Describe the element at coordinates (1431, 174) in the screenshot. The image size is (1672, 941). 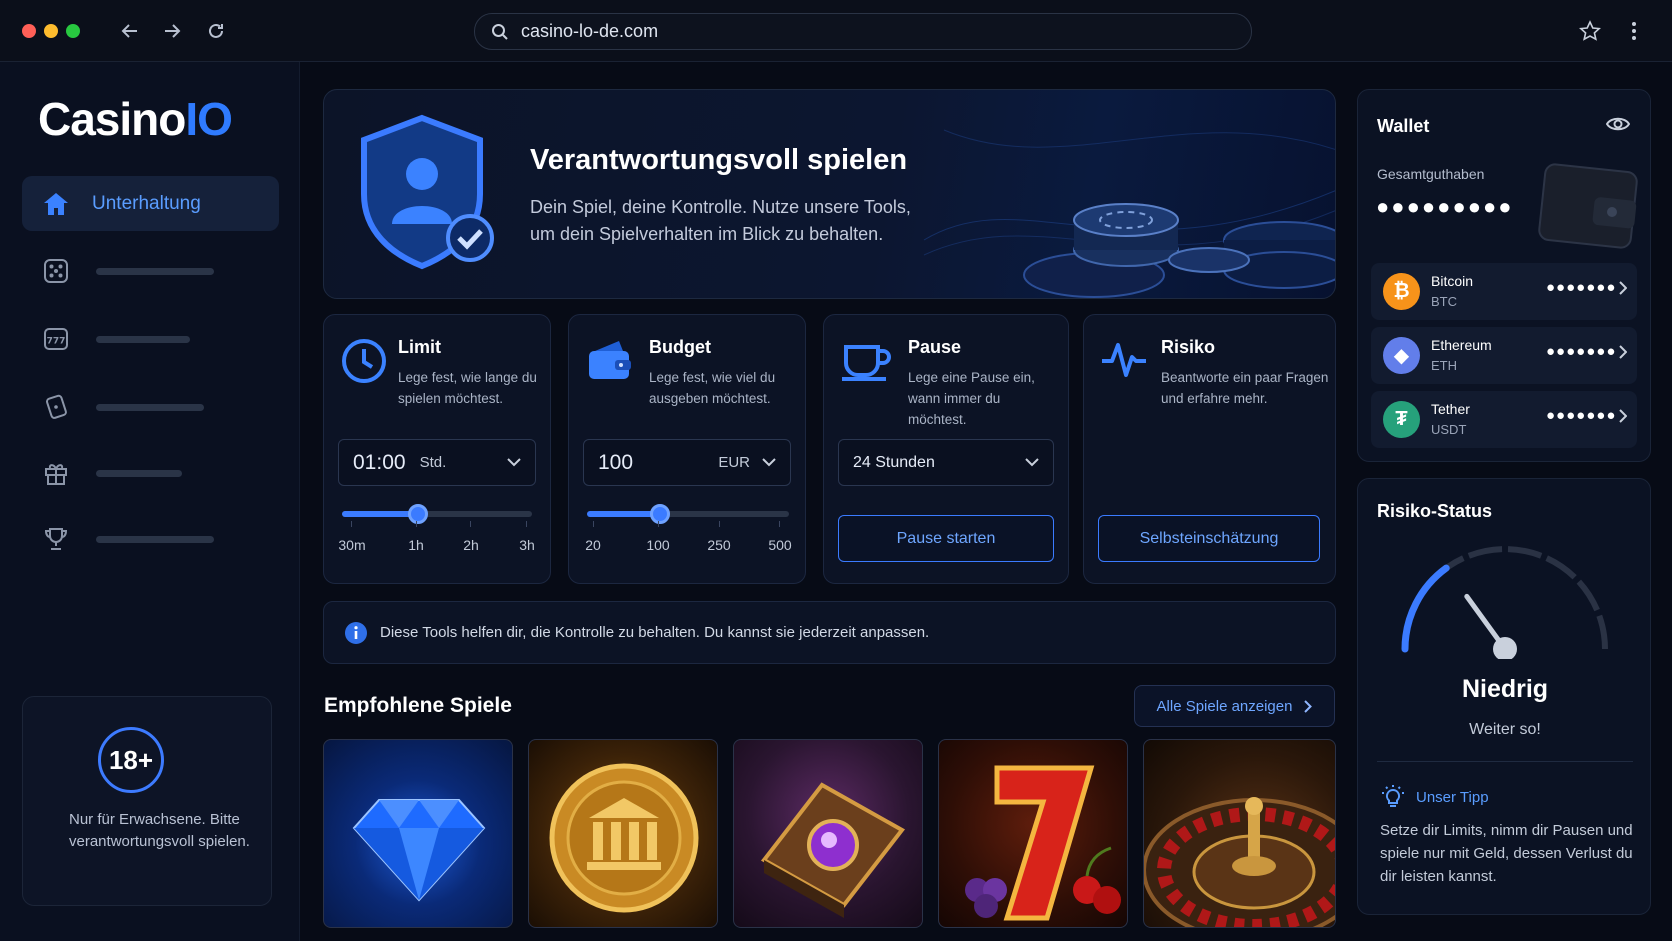
I see `total-balance-label: Gesamtguthaben` at that location.